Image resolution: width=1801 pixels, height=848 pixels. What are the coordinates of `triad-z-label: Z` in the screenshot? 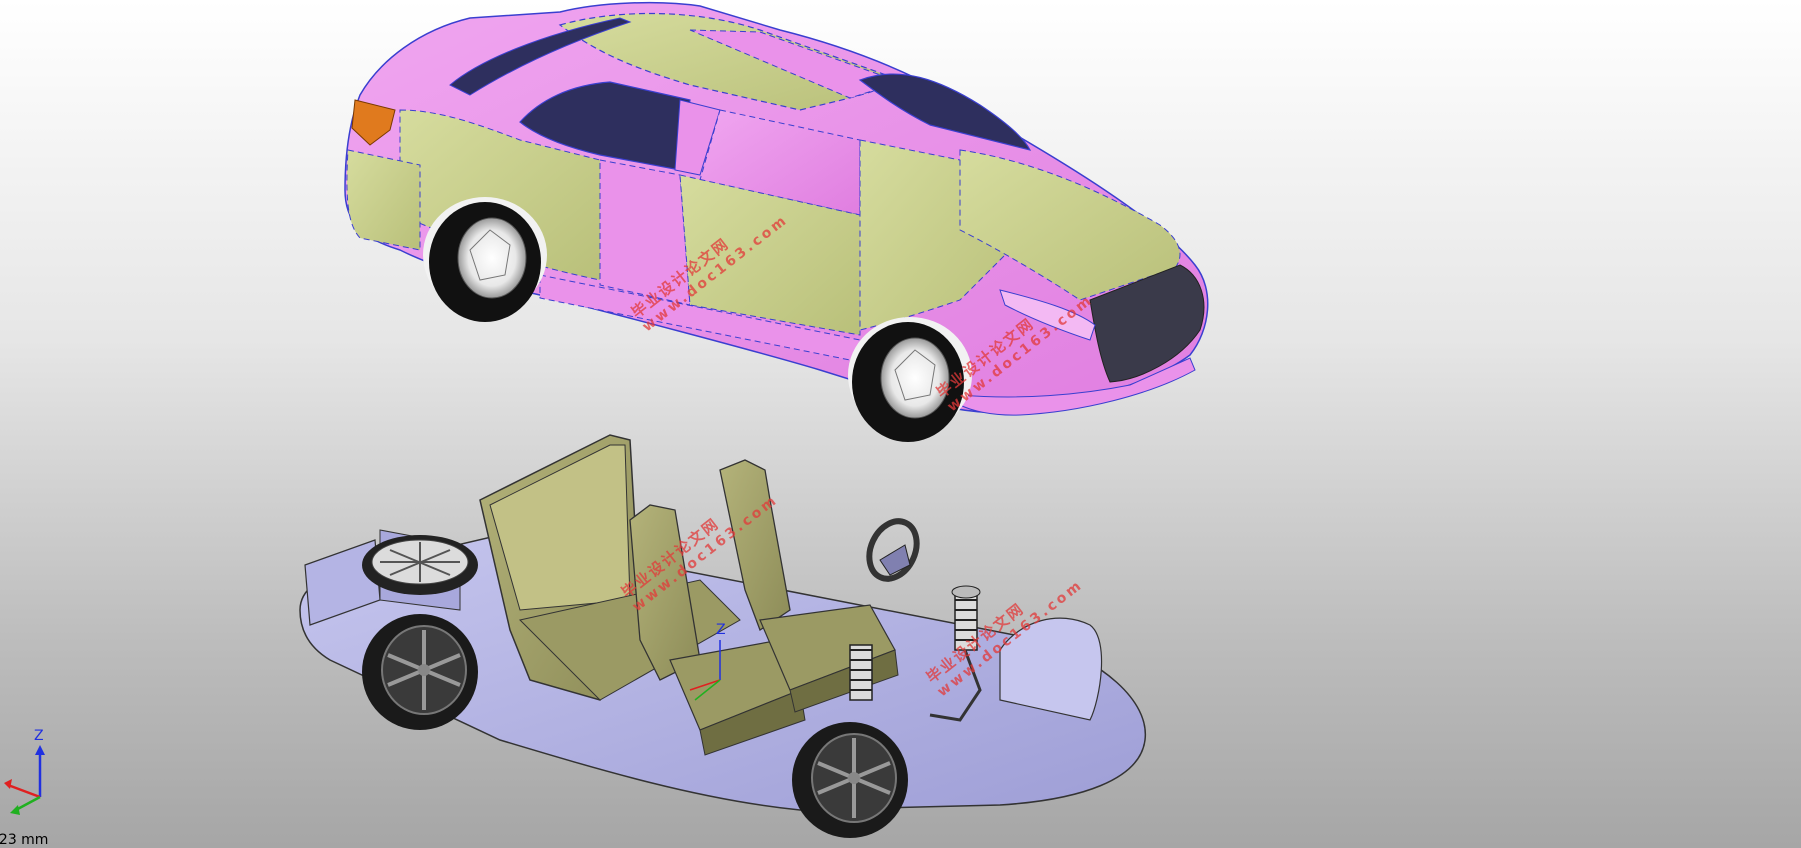 It's located at (39, 736).